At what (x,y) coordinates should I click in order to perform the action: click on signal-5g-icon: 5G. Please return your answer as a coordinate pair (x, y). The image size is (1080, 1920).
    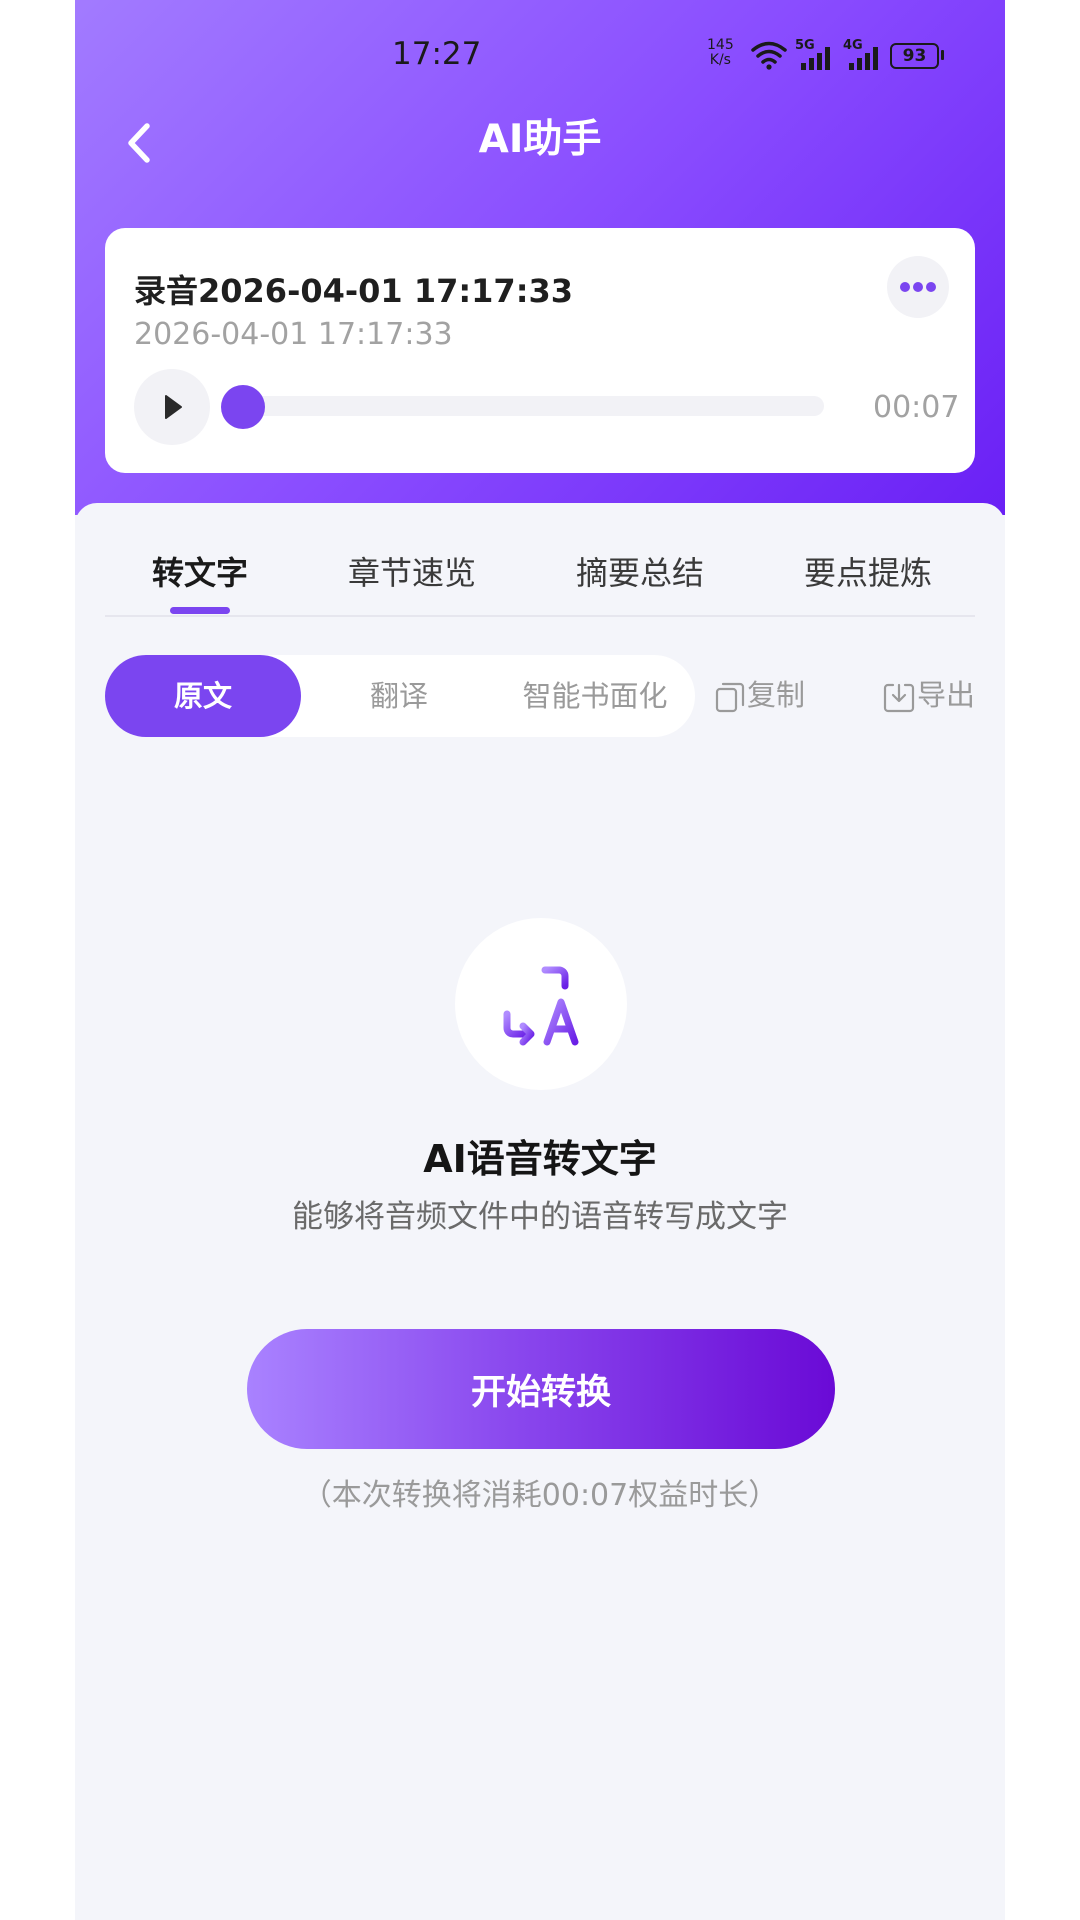
    Looking at the image, I should click on (815, 54).